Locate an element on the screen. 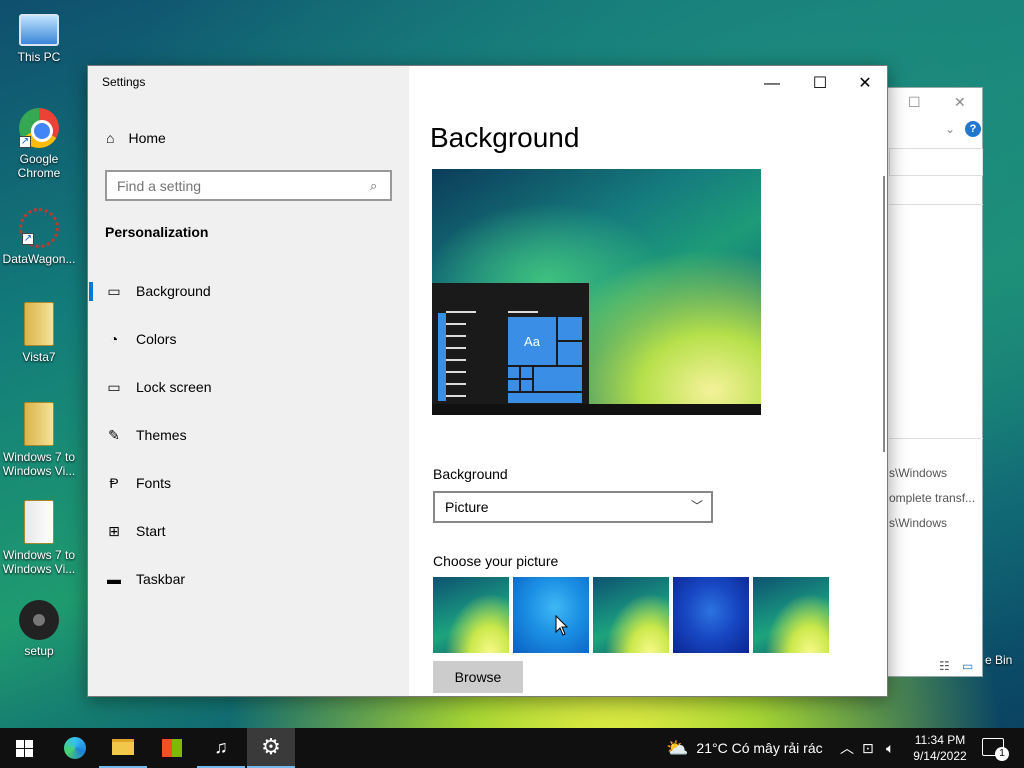 This screenshot has width=1024, height=768. close-icon: ✕ is located at coordinates (960, 102).